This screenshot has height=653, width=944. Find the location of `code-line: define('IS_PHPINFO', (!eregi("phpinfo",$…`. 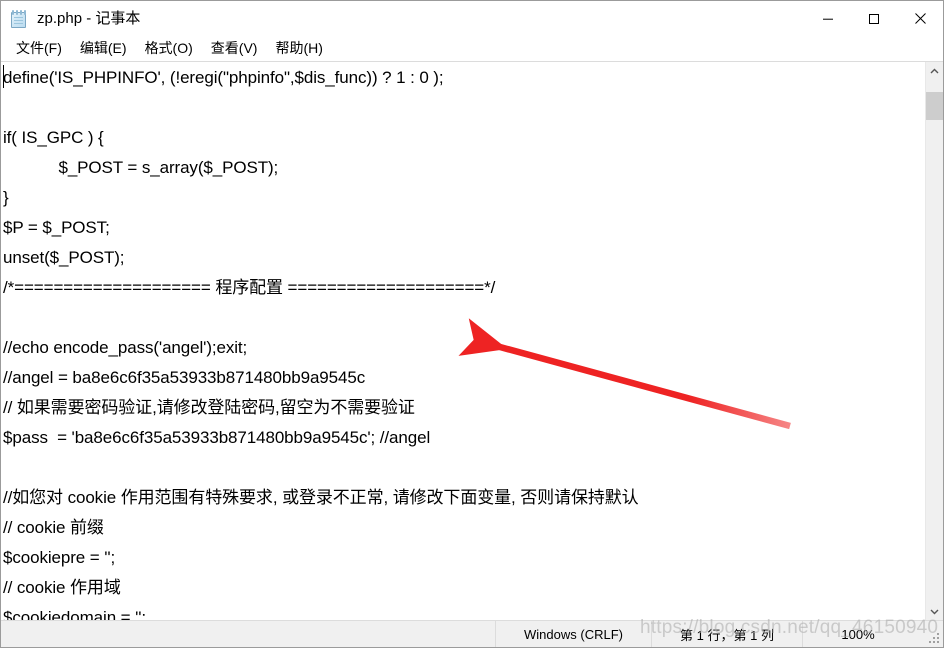

code-line: define('IS_PHPINFO', (!eregi("phpinfo",$… is located at coordinates (223, 77).